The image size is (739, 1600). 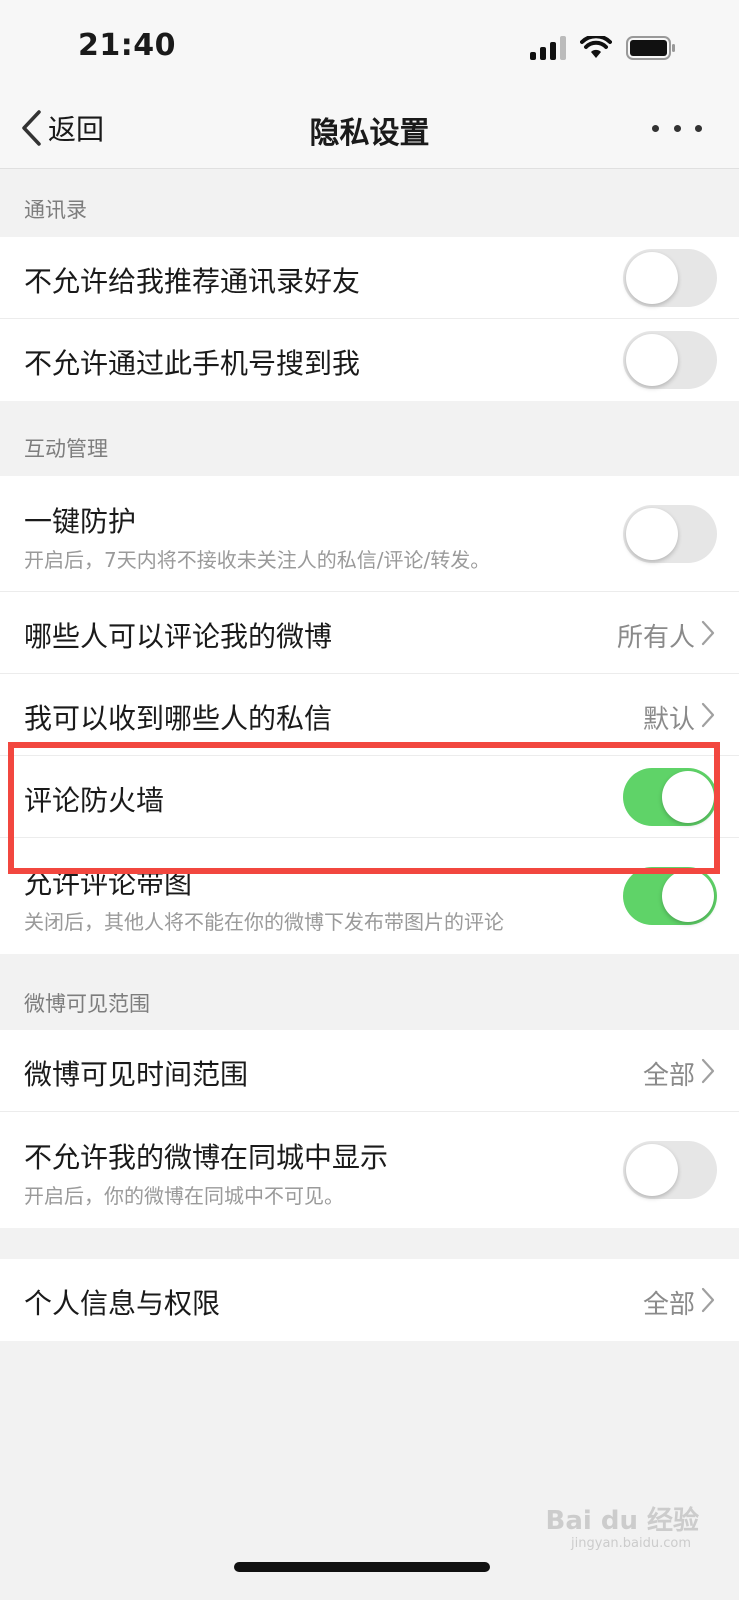 What do you see at coordinates (548, 48) in the screenshot?
I see `cellular-signal-icon` at bounding box center [548, 48].